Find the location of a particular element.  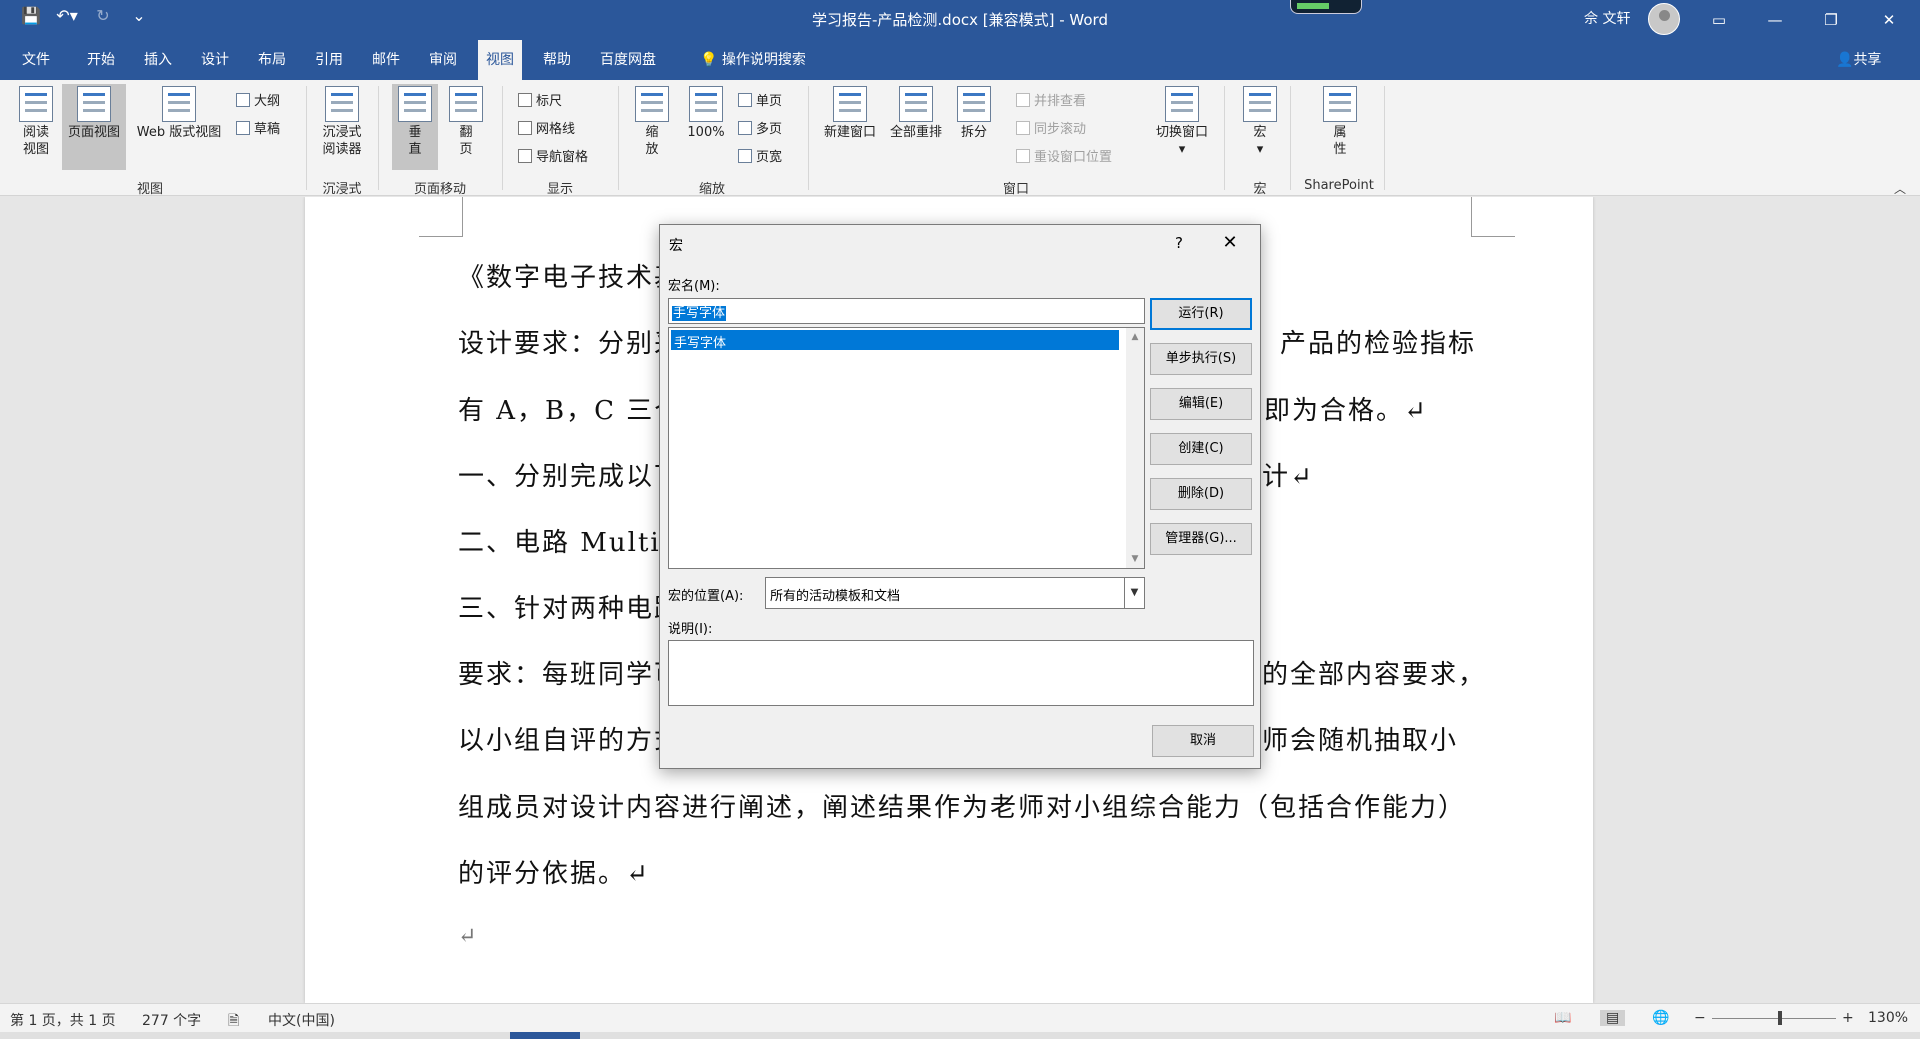

navigation-pane-checkbox: 导航窗格 is located at coordinates (553, 155).